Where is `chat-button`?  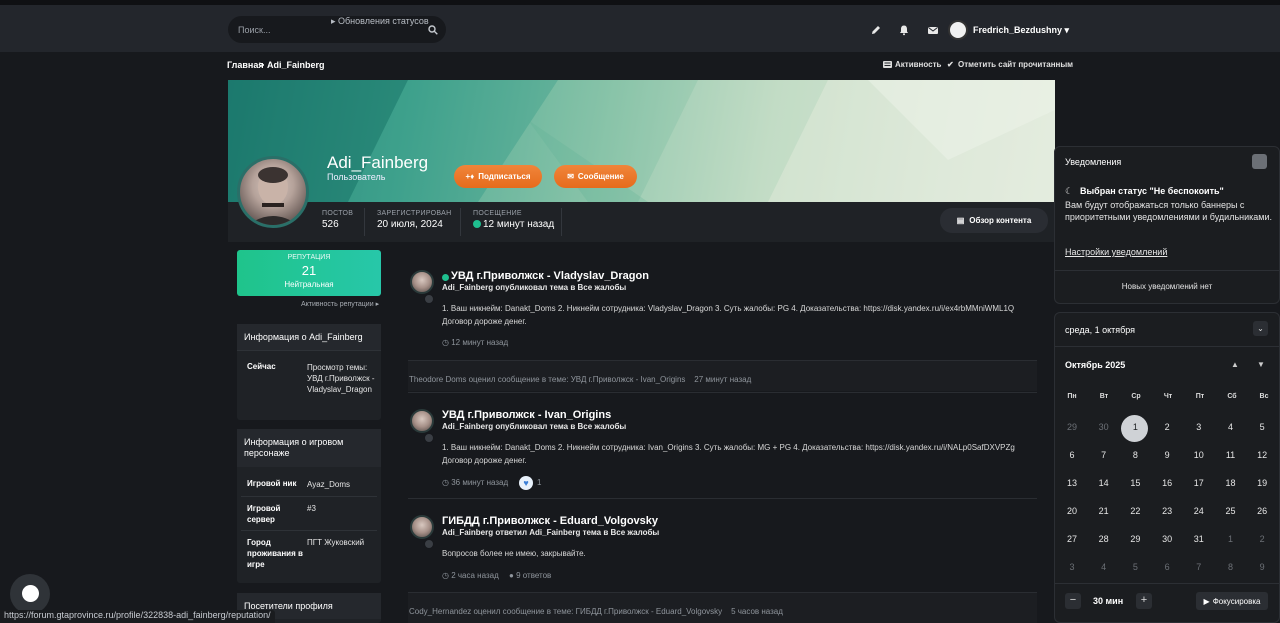 chat-button is located at coordinates (30, 594).